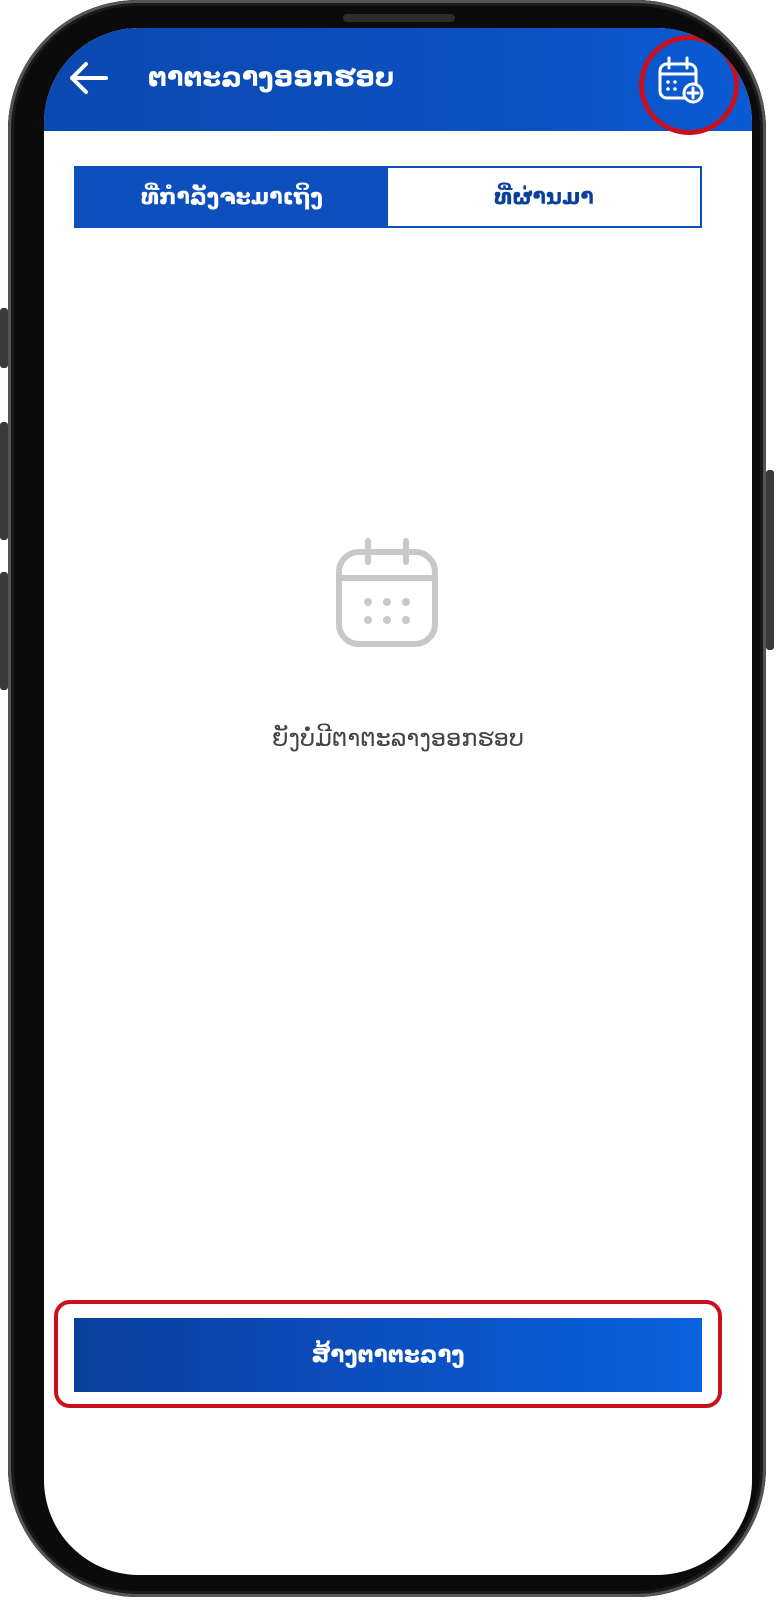  I want to click on tab-bar: ທີ່ກຳລັງຈະມາເຖິງ ທີ່ຜ່ານມາ, so click(388, 197).